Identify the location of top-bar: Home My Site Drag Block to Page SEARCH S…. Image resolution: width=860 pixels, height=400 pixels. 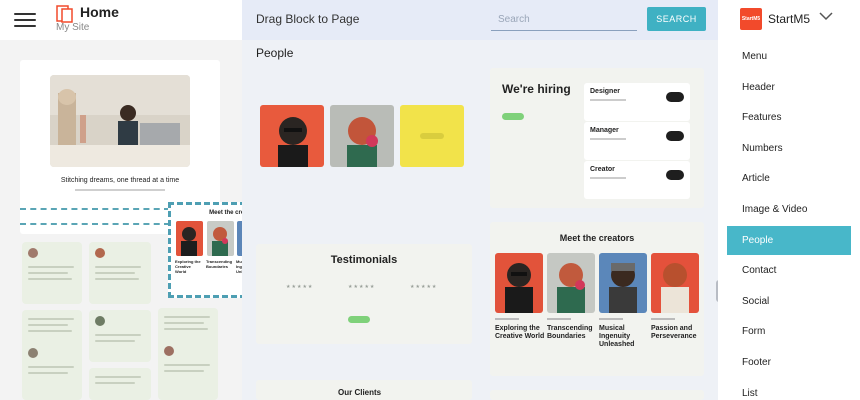
(430, 20).